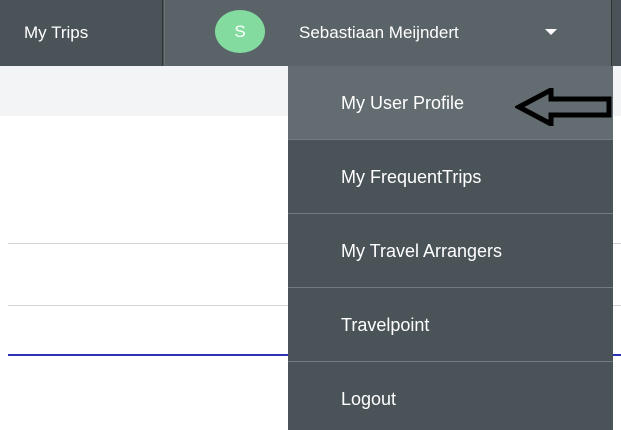 The height and width of the screenshot is (430, 621). What do you see at coordinates (450, 325) in the screenshot?
I see `menu-item-travelpoint: Travelpoint` at bounding box center [450, 325].